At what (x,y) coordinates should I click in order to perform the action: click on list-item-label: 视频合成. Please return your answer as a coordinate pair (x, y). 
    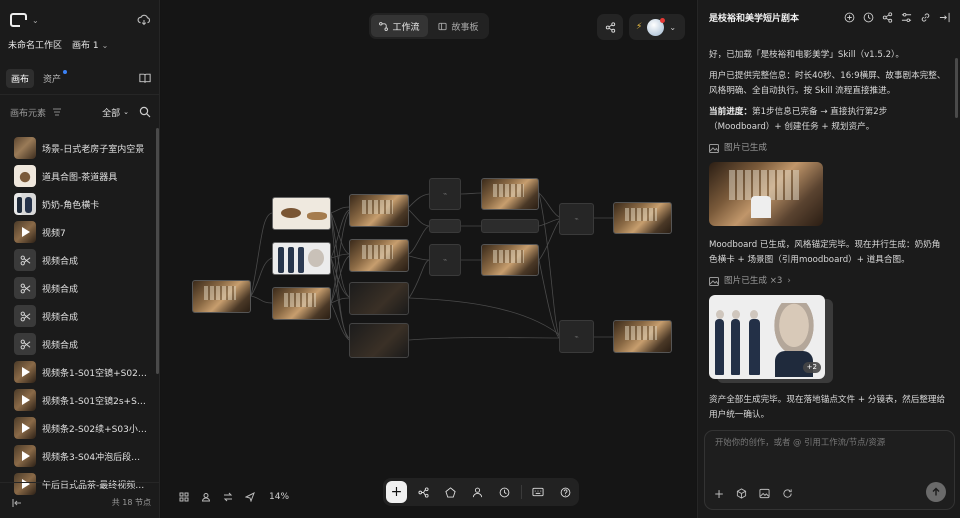
    Looking at the image, I should click on (60, 261).